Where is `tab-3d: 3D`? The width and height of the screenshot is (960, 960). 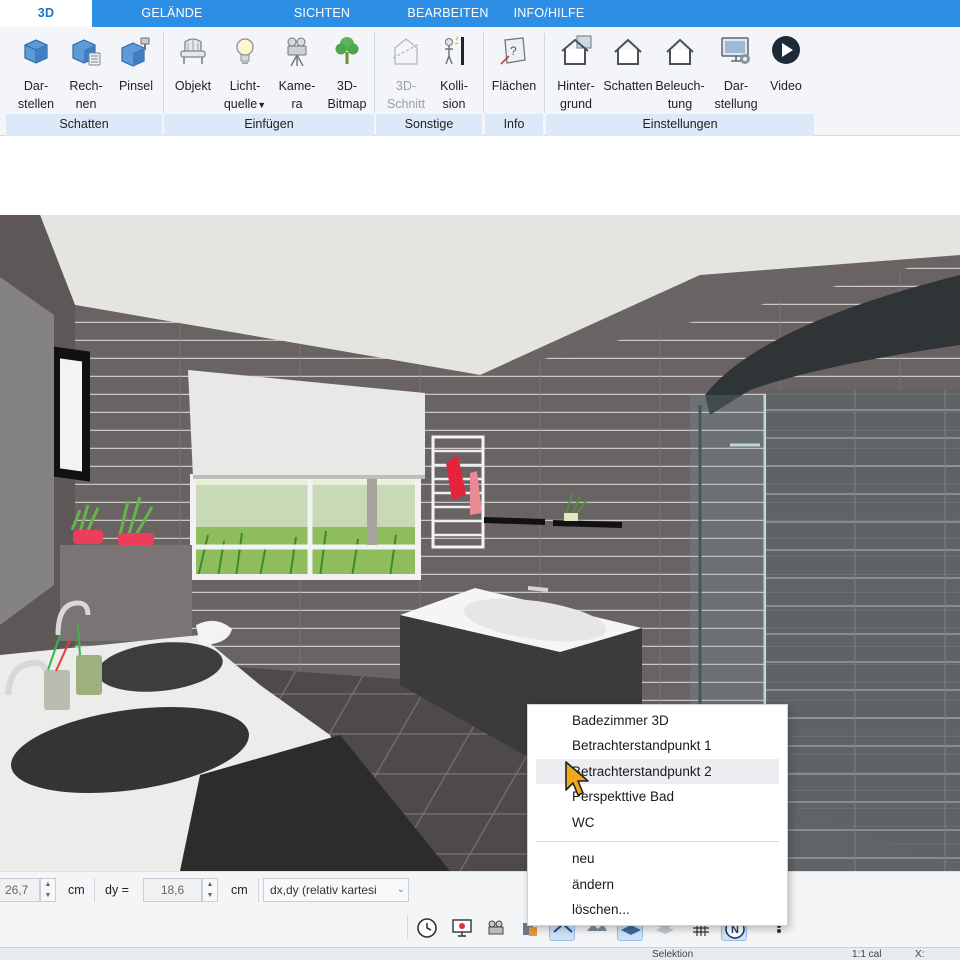
tab-3d: 3D is located at coordinates (46, 13).